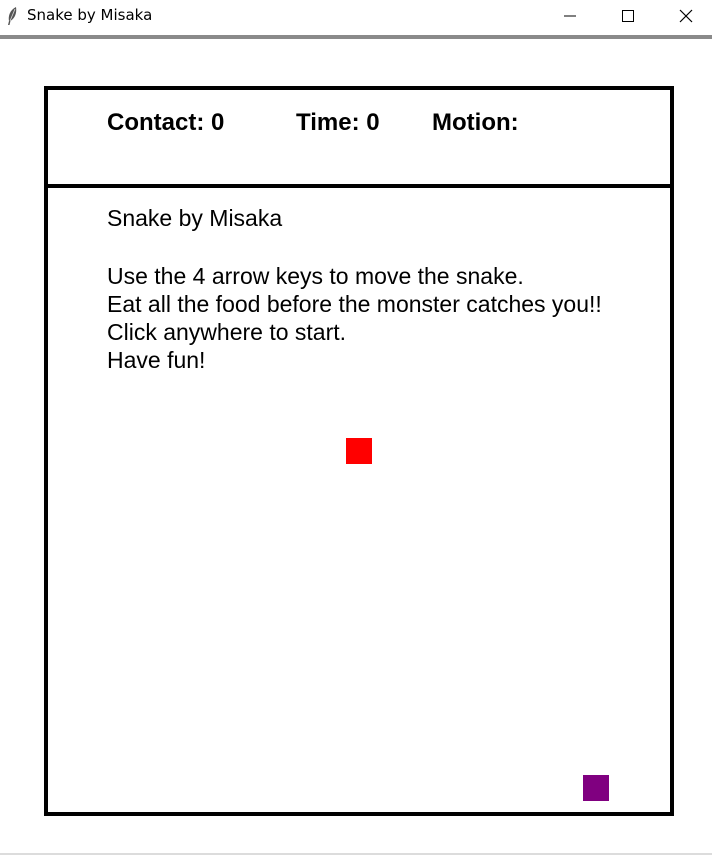  Describe the element at coordinates (156, 360) in the screenshot. I see `intro-line: Have fun!` at that location.